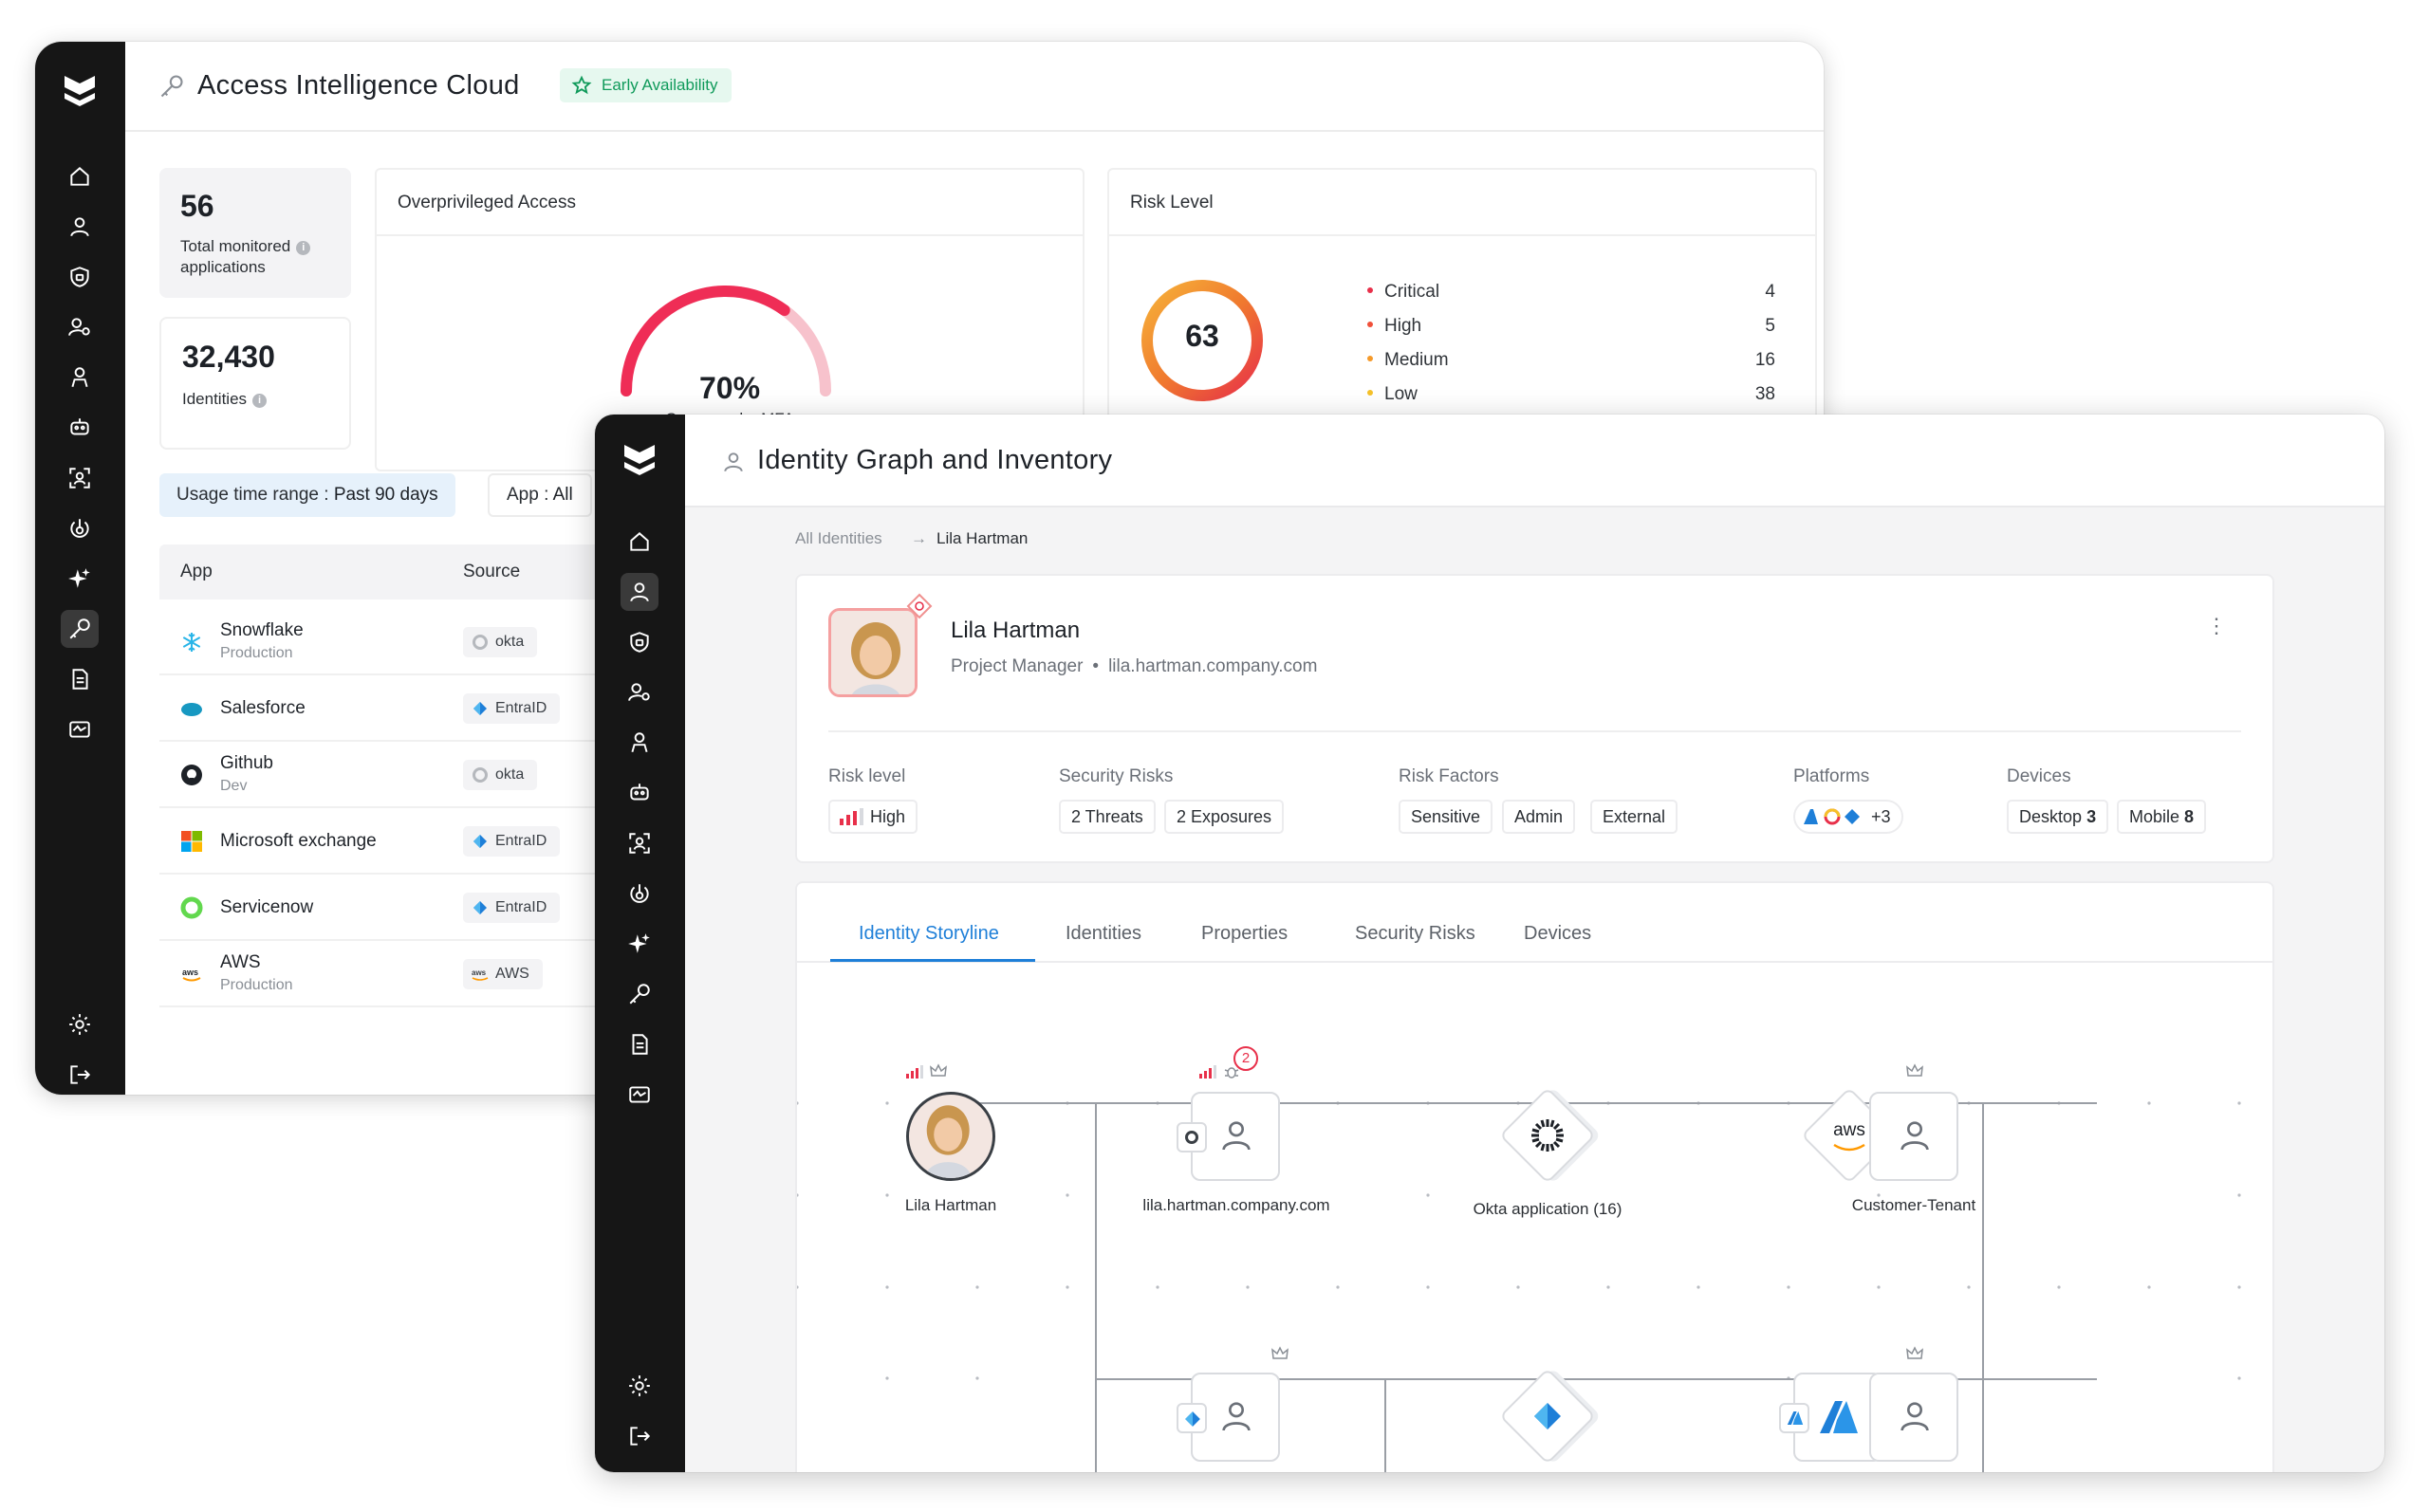  What do you see at coordinates (1370, 290) in the screenshot?
I see `critical-dot` at bounding box center [1370, 290].